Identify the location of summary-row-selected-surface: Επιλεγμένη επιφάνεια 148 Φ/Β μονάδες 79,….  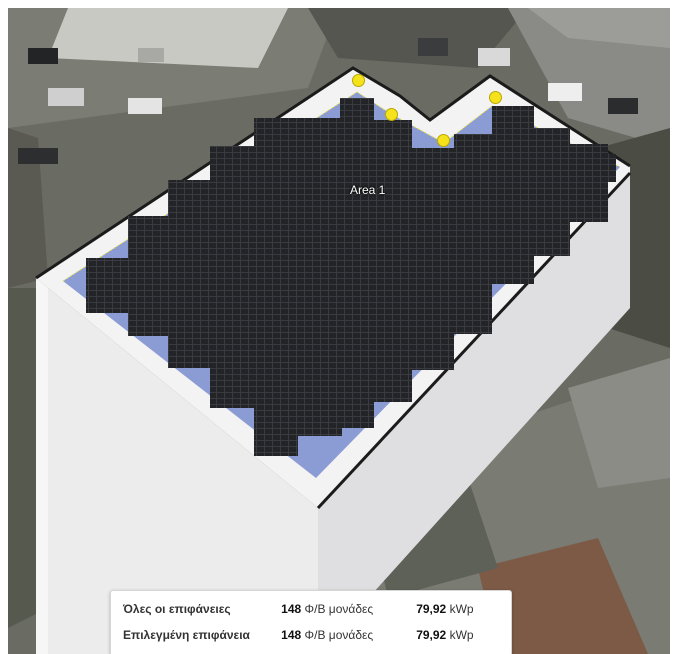
(313, 635).